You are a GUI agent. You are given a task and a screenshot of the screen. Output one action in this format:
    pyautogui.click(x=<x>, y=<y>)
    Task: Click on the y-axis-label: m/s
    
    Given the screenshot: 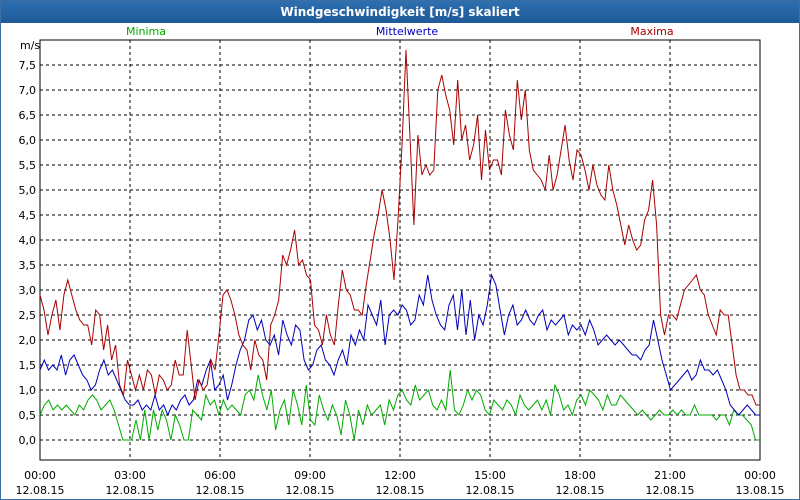 What is the action you would take?
    pyautogui.click(x=30, y=45)
    